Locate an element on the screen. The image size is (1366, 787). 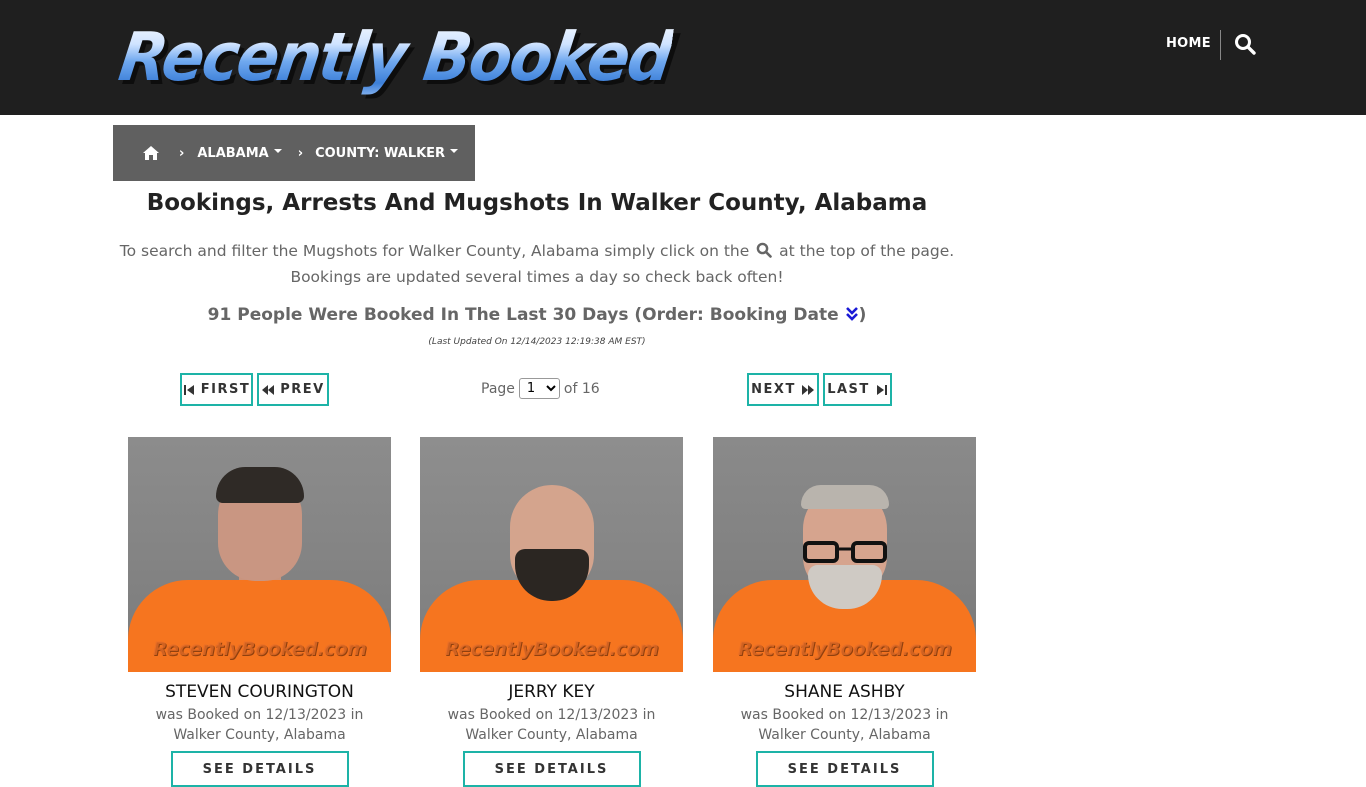
first-page-button: FIRST is located at coordinates (216, 389).